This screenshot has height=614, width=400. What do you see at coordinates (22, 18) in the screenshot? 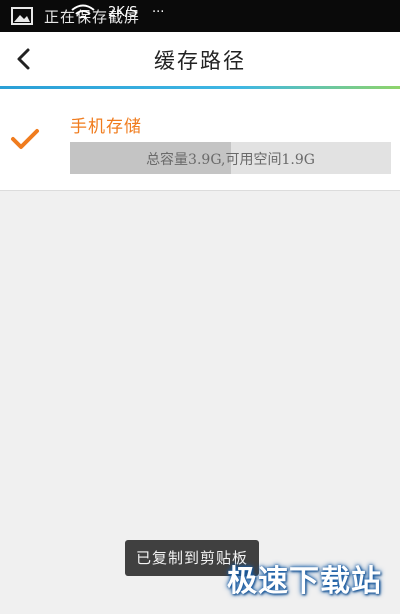
I see `image-icon` at bounding box center [22, 18].